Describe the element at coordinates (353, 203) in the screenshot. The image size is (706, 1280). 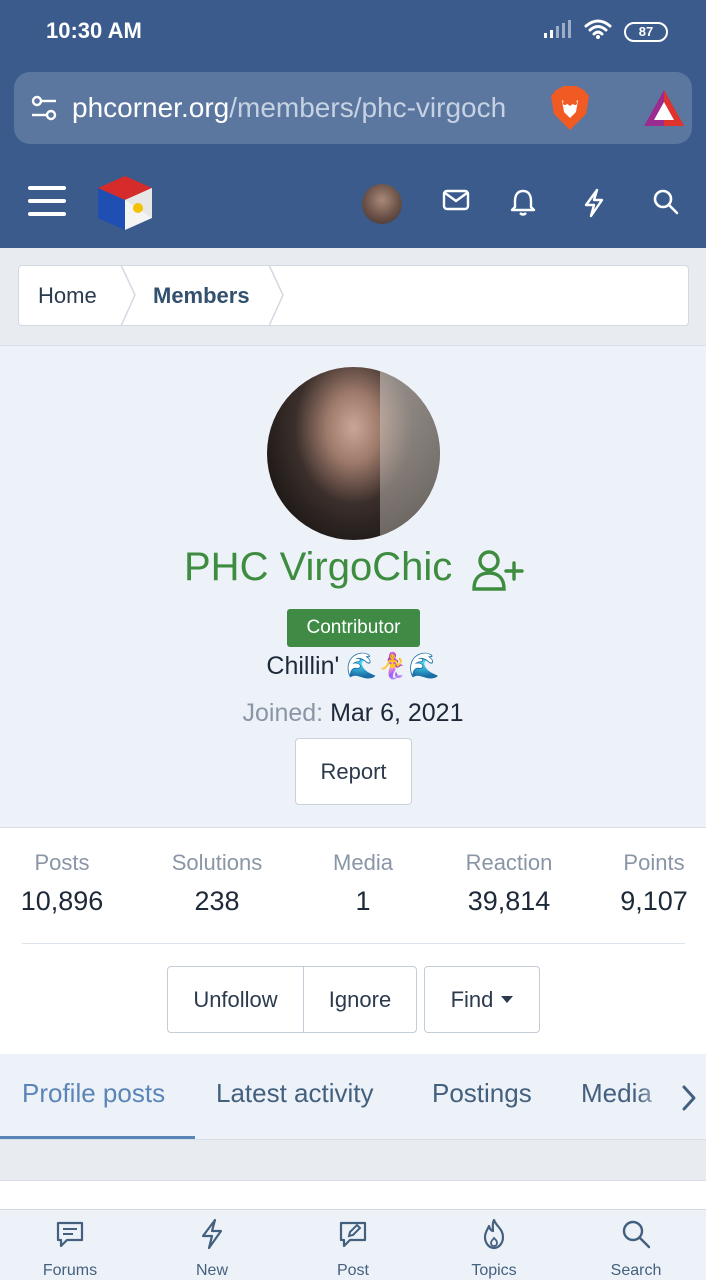
I see `site-header` at that location.